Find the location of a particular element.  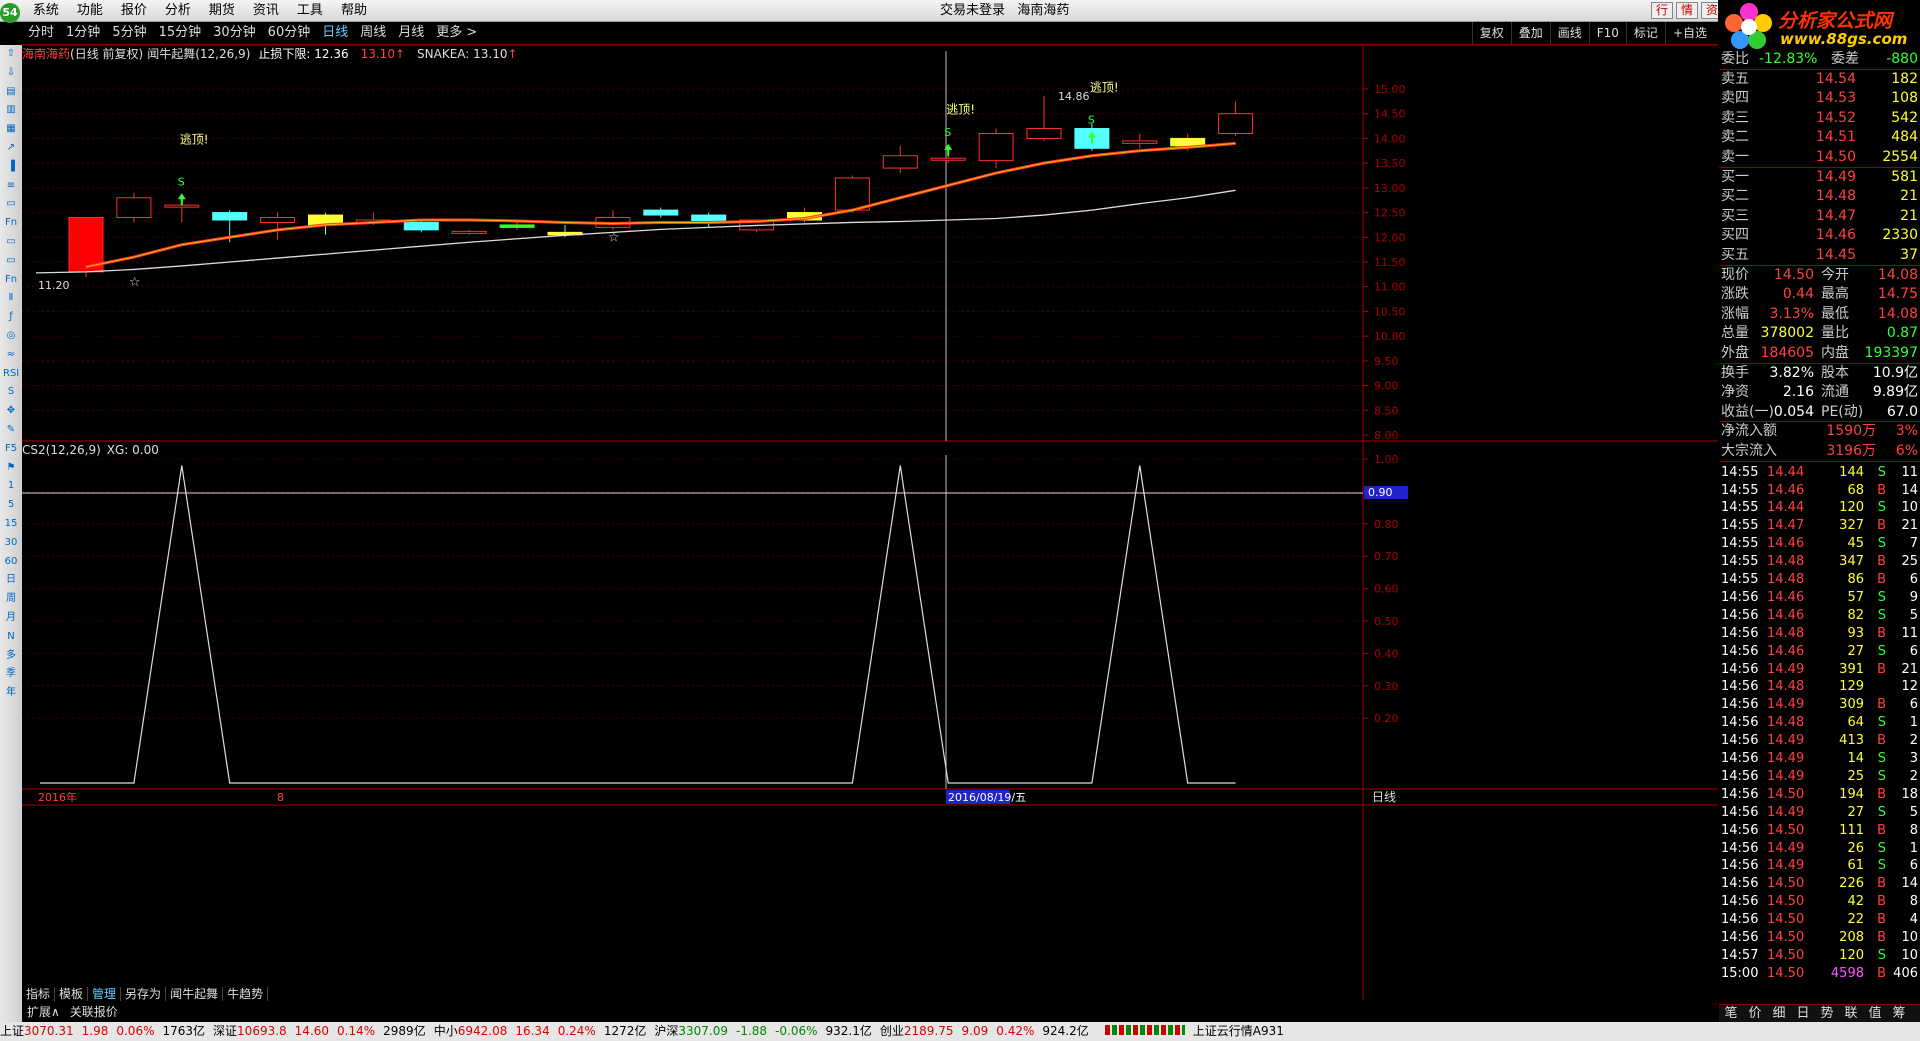

app-badge: 54 is located at coordinates (10, 13).